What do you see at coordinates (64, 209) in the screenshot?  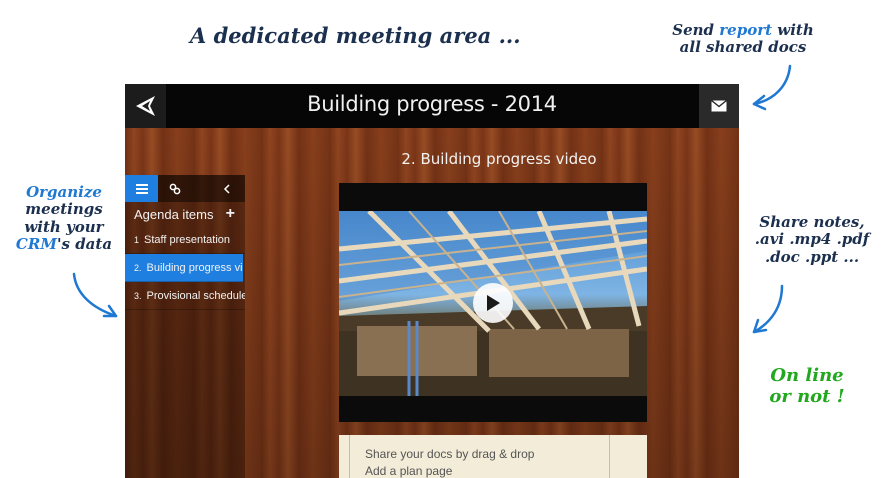 I see `organize-line2: meetings` at bounding box center [64, 209].